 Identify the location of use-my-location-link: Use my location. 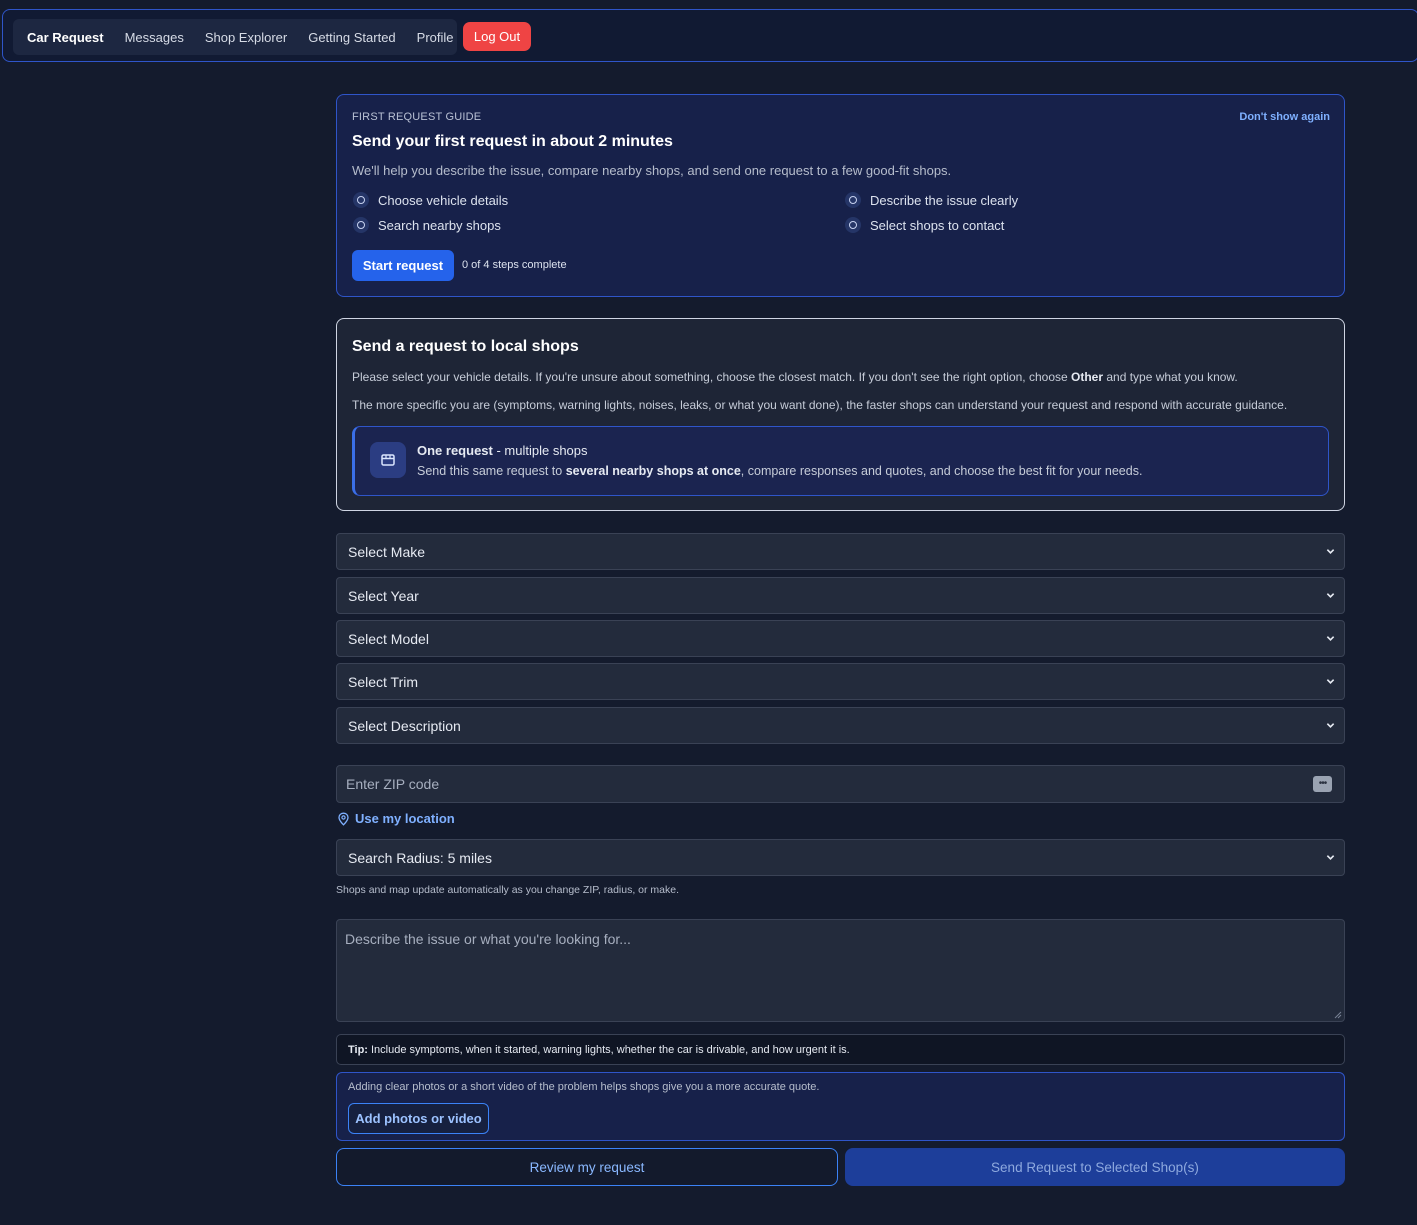
(396, 818).